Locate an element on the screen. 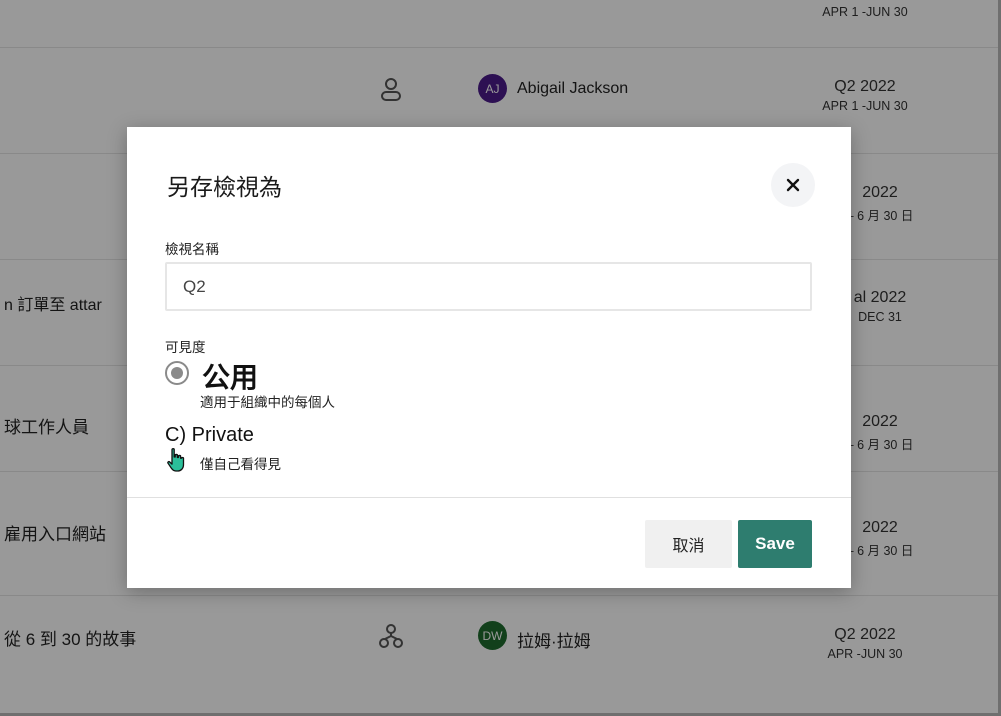 The width and height of the screenshot is (1001, 716). hand-pointer-icon is located at coordinates (176, 460).